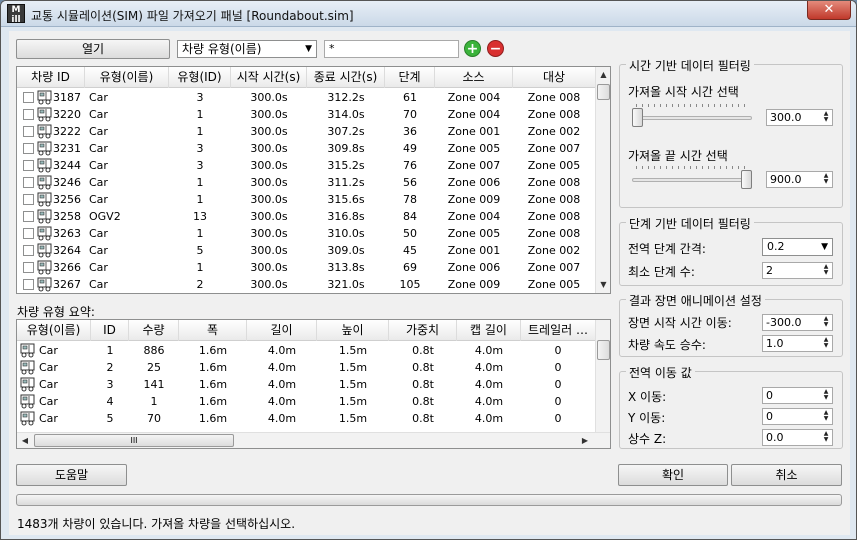 This screenshot has height=540, width=857. Describe the element at coordinates (306, 284) in the screenshot. I see `table-row: 3267 Car 2 300.0s 321.0s 105 Zone 009 Zone 005` at that location.